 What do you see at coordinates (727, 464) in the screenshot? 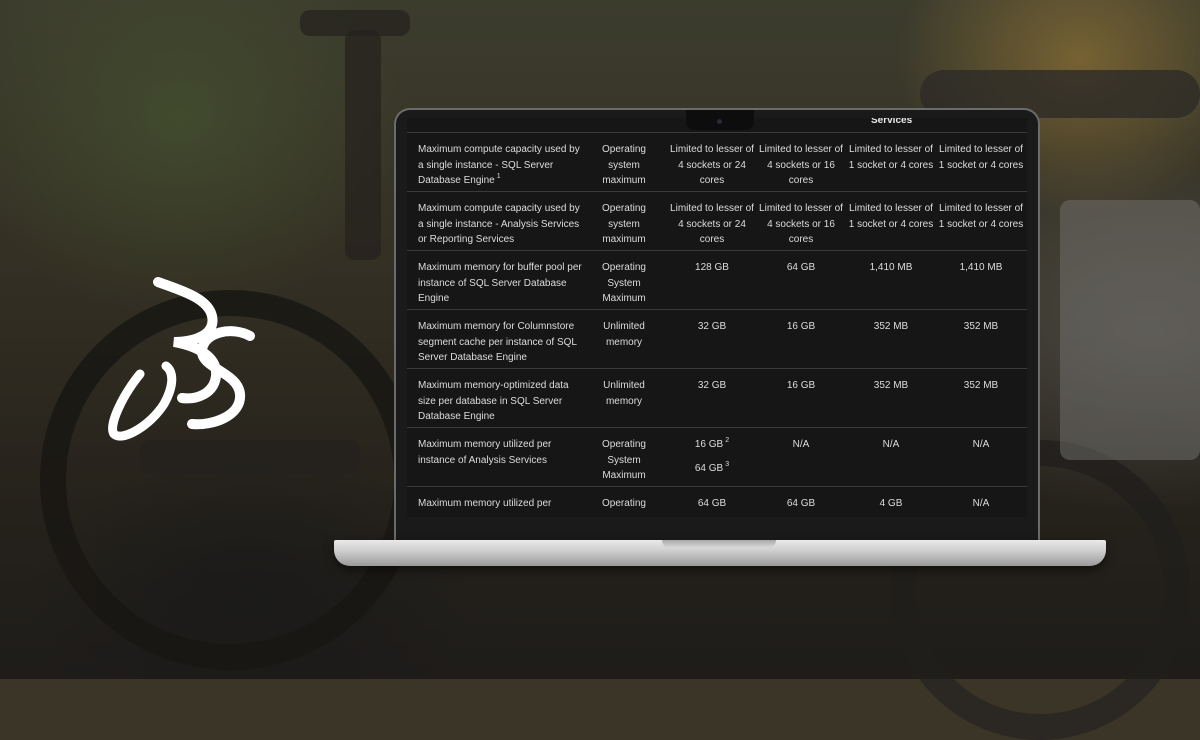
I see `footnote-marker: 3` at bounding box center [727, 464].